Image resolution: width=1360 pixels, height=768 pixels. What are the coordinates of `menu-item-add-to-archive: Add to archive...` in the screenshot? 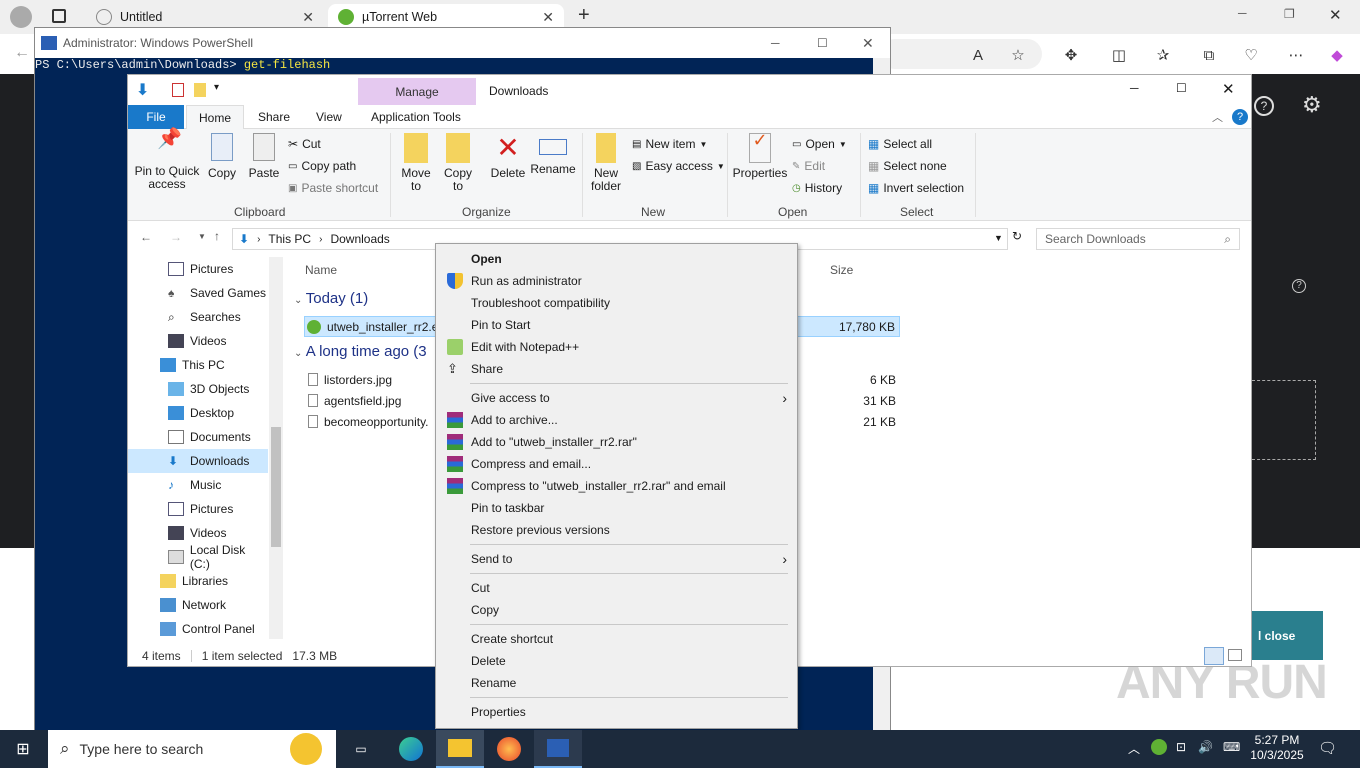 It's located at (617, 420).